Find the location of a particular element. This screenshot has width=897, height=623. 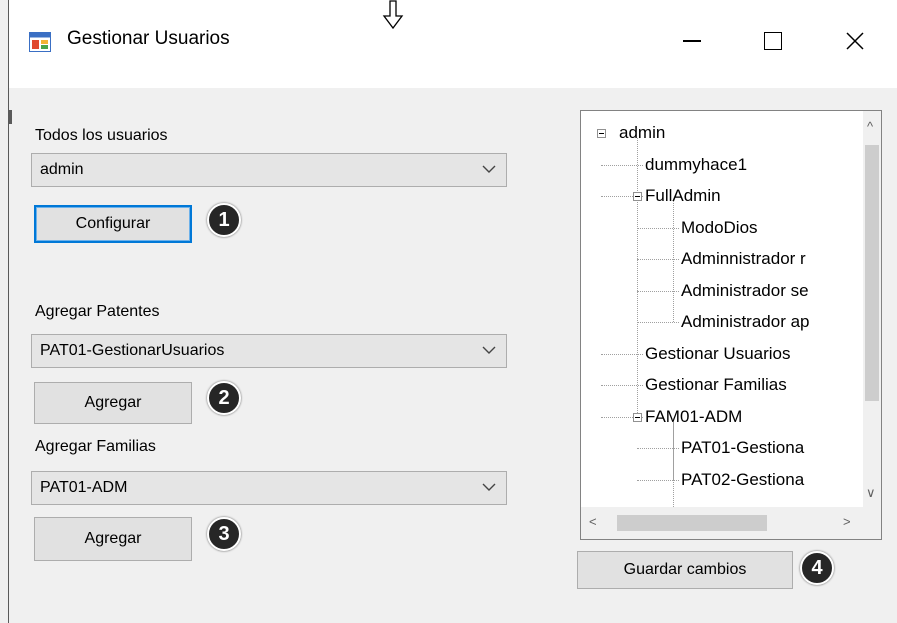

tree-node-label: FAM01-ADM is located at coordinates (694, 416).